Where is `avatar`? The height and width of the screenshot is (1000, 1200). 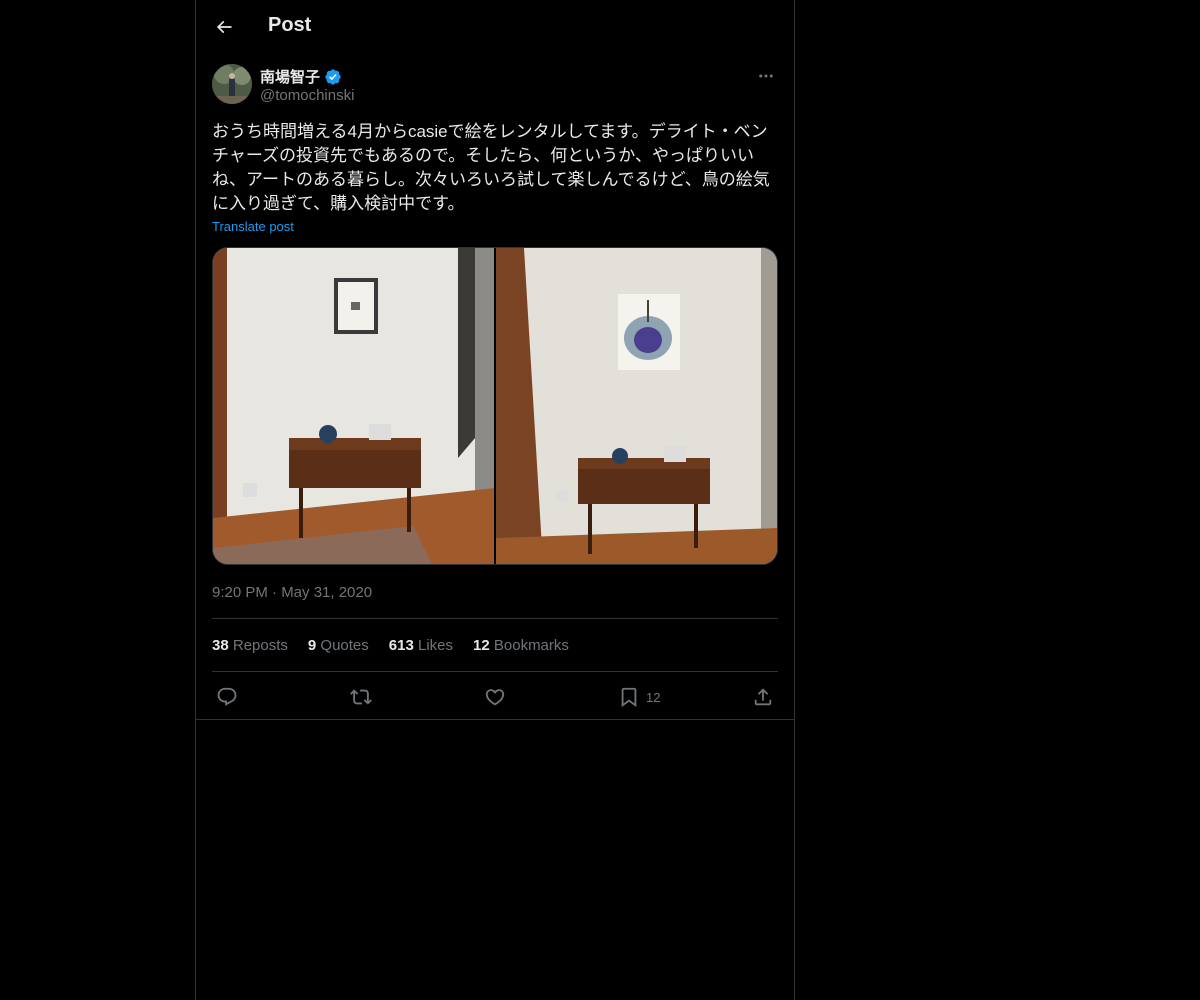
avatar is located at coordinates (232, 84).